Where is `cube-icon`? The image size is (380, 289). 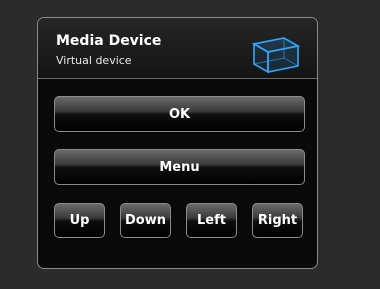 cube-icon is located at coordinates (276, 55).